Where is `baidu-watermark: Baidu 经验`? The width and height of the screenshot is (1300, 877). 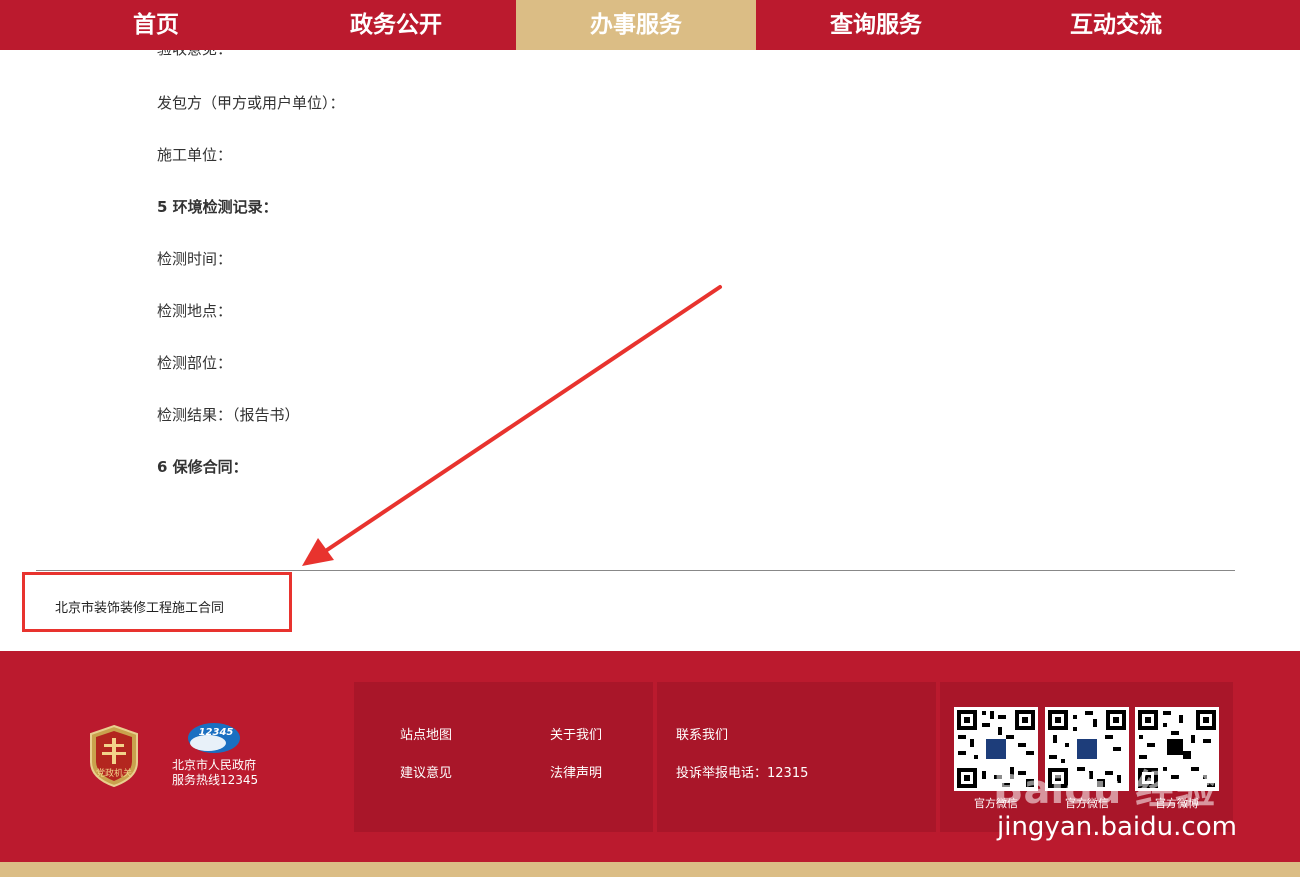 baidu-watermark: Baidu 经验 is located at coordinates (1104, 790).